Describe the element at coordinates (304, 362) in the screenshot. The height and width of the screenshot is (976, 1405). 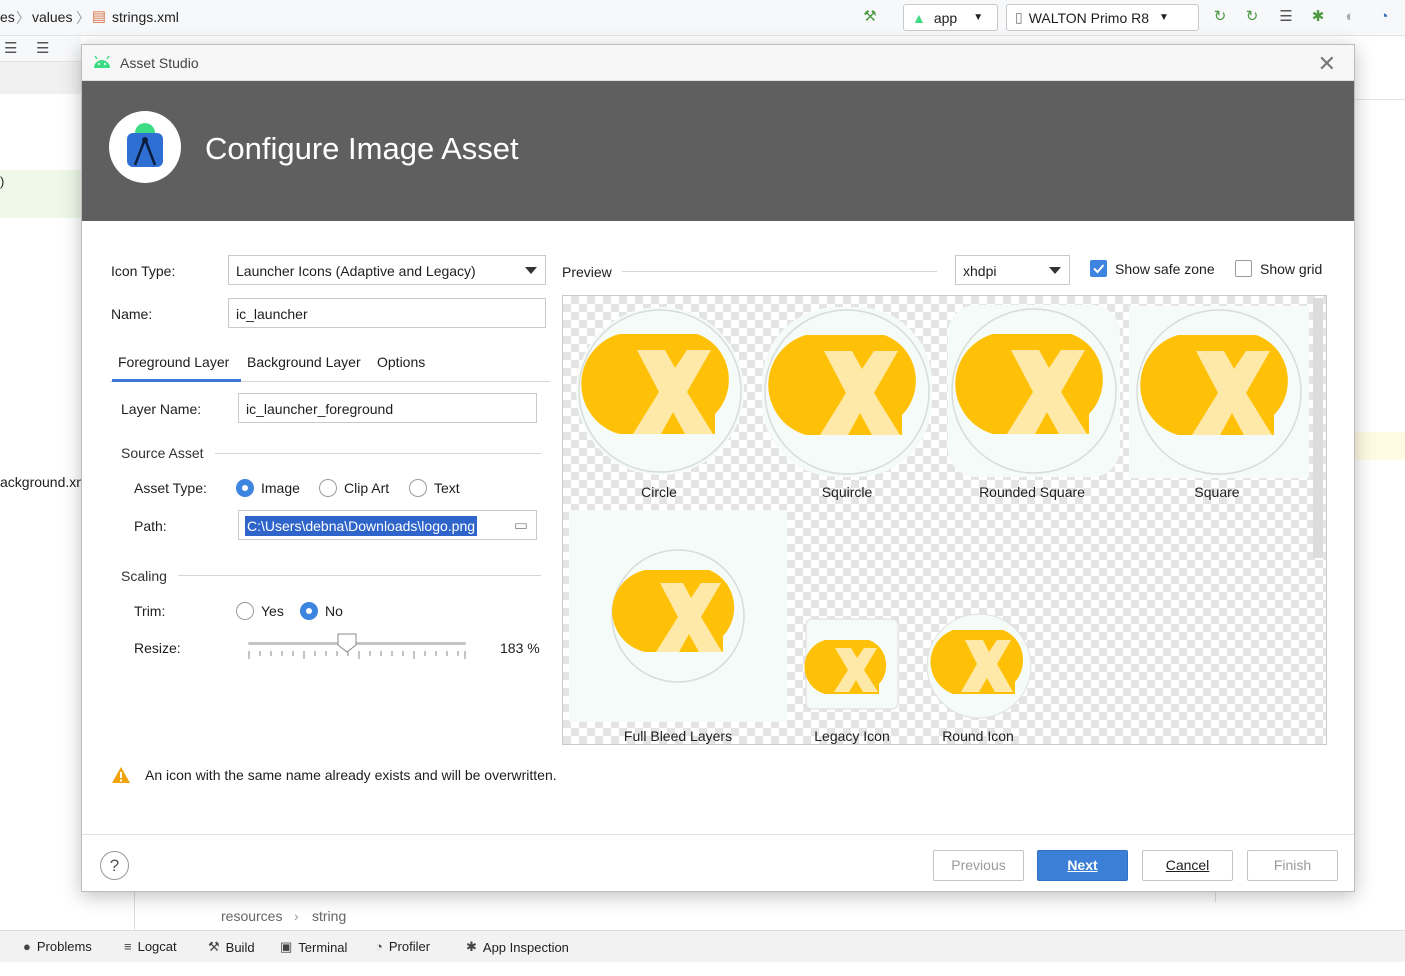
I see `tab-background-layer: Background Layer` at that location.